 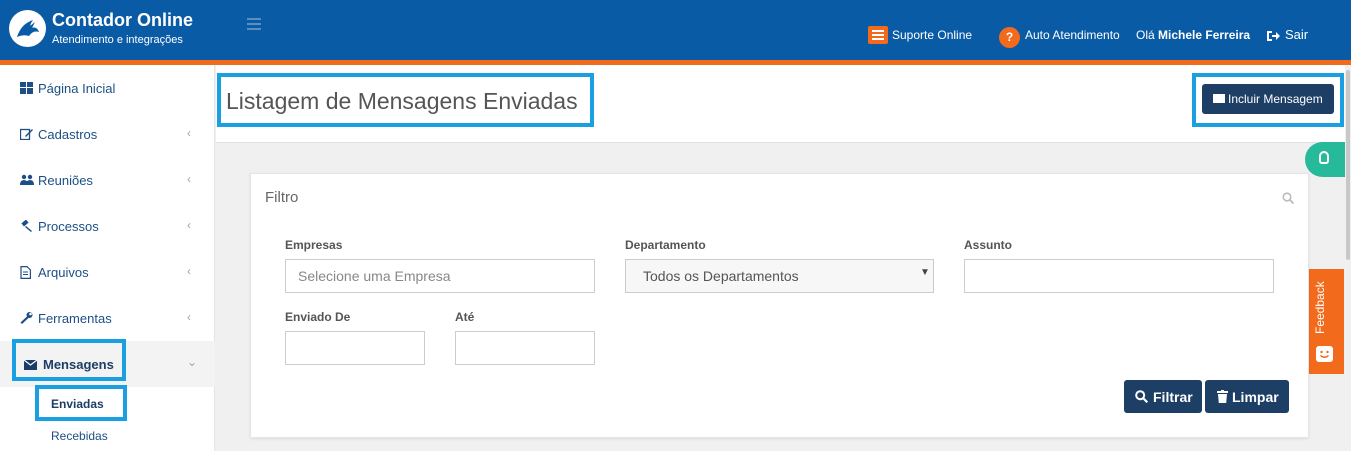 I want to click on sidebar-item-label: Processos, so click(x=68, y=226).